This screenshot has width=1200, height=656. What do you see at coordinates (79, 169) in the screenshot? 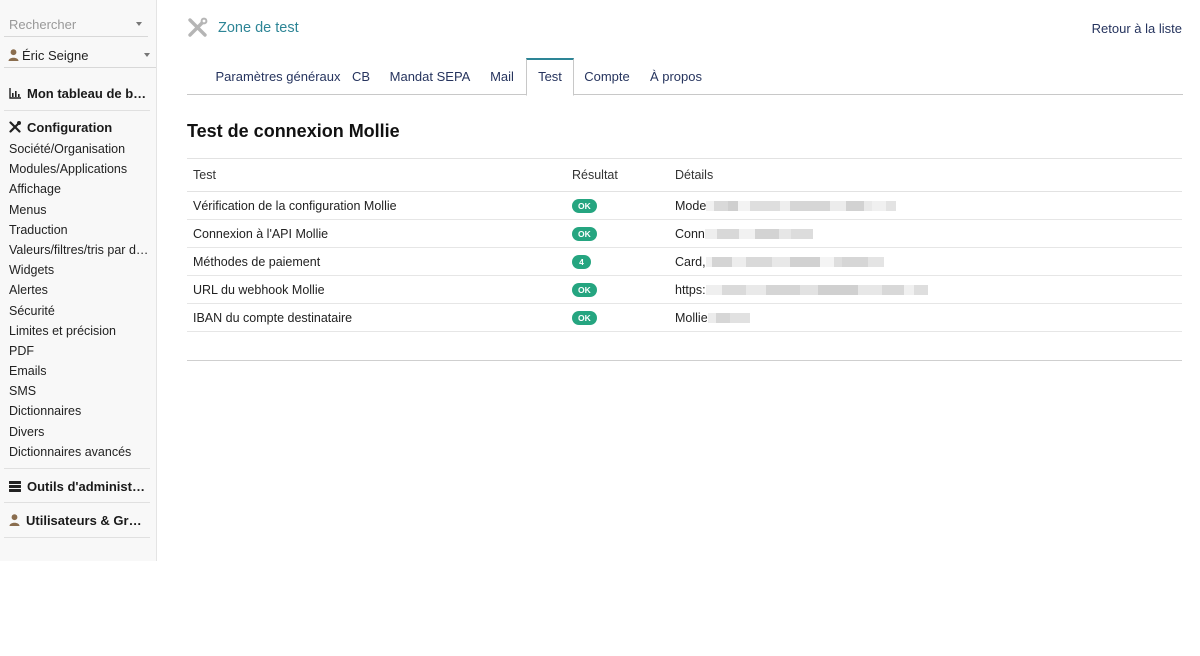
I see `submenu-item: Modules/Applications` at bounding box center [79, 169].